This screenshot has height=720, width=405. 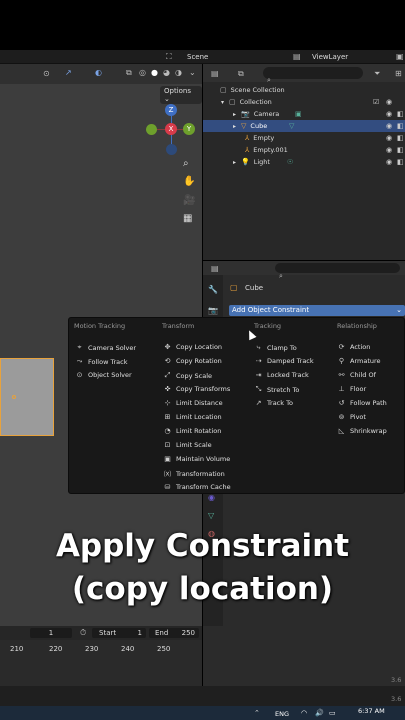 What do you see at coordinates (192, 347) in the screenshot?
I see `menu-item-copy-location: ✥ Copy Location` at bounding box center [192, 347].